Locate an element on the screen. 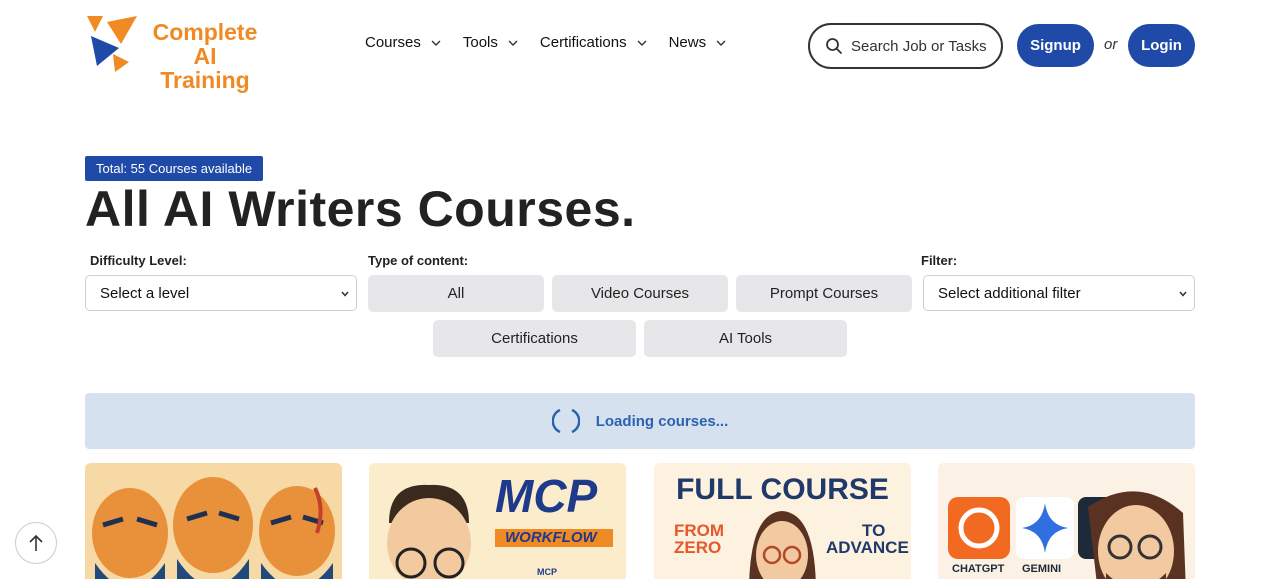 The image size is (1280, 579). nav-label: Certifications is located at coordinates (583, 42).